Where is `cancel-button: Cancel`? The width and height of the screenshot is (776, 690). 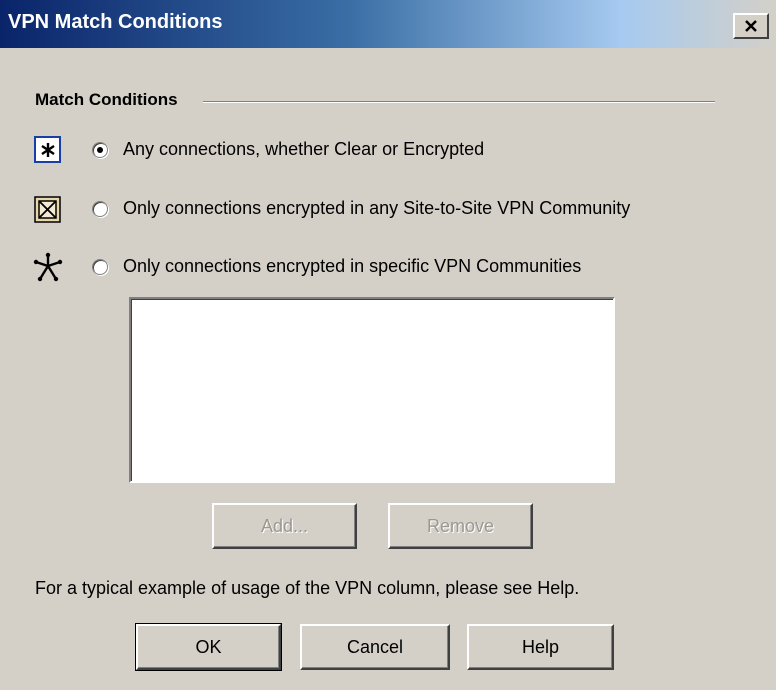 cancel-button: Cancel is located at coordinates (375, 647).